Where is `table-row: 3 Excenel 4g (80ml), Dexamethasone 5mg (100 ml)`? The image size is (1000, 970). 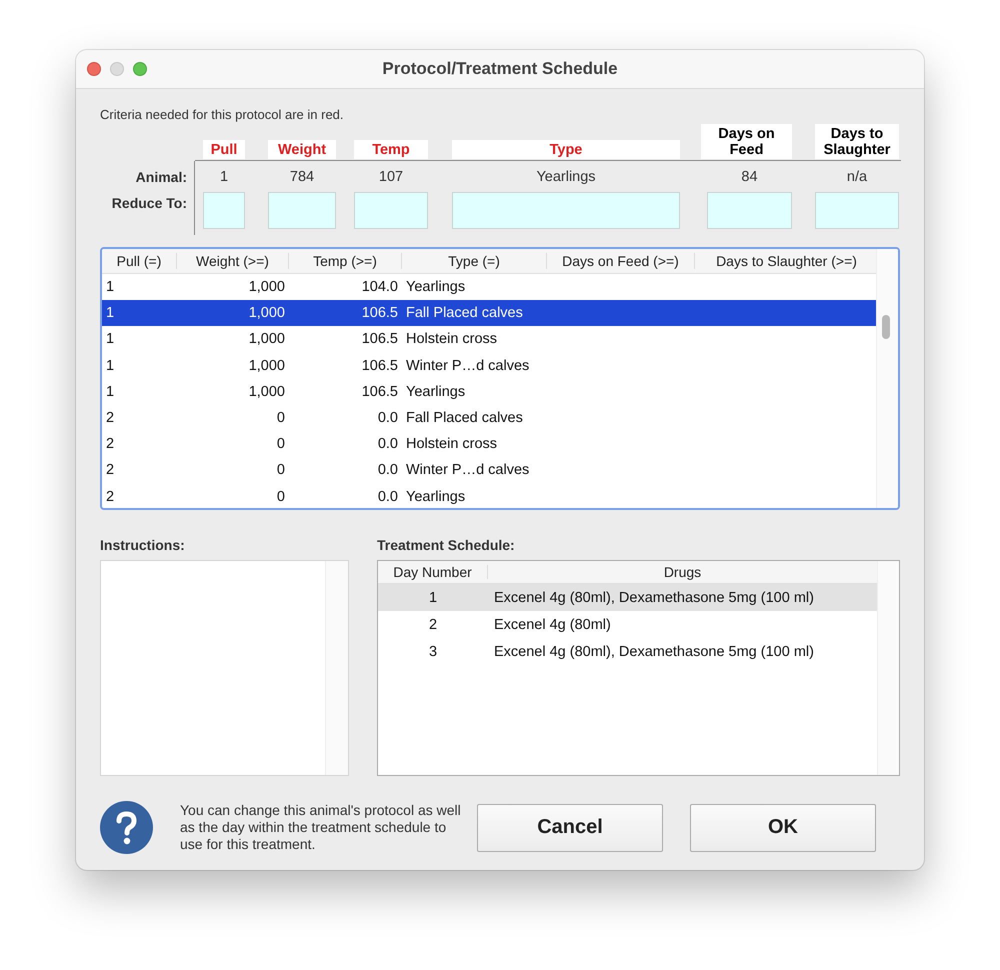
table-row: 3 Excenel 4g (80ml), Dexamethasone 5mg (100 ml) is located at coordinates (627, 651).